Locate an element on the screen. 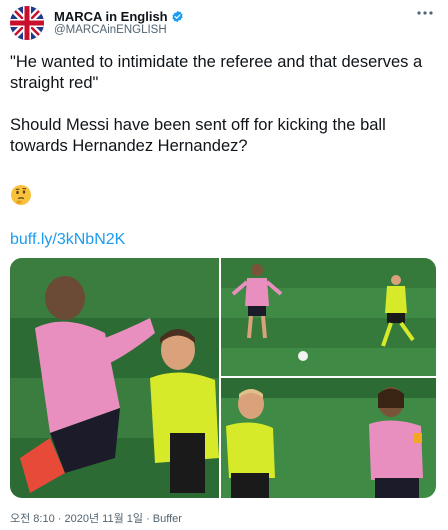 The image size is (448, 530). player-kicking-ball-image is located at coordinates (328, 317).